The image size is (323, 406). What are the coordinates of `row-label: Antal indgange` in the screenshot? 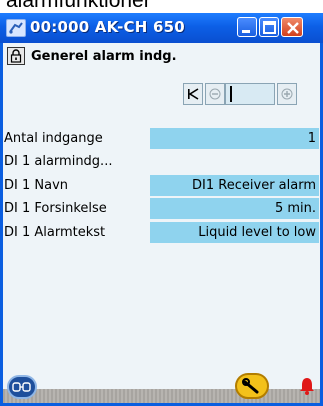 It's located at (53, 138).